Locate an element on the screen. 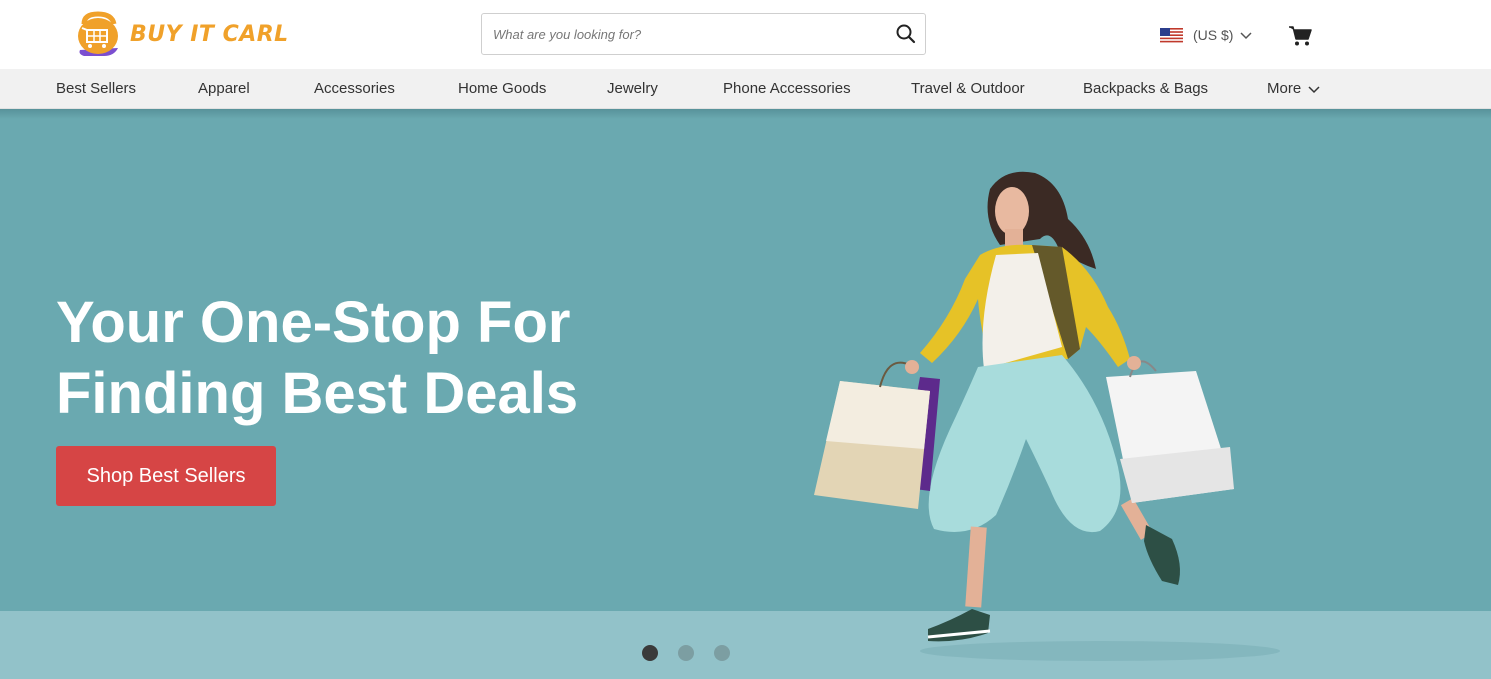 The image size is (1491, 679). nav-item-backpacks-bags: Backpacks & Bags is located at coordinates (1145, 88).